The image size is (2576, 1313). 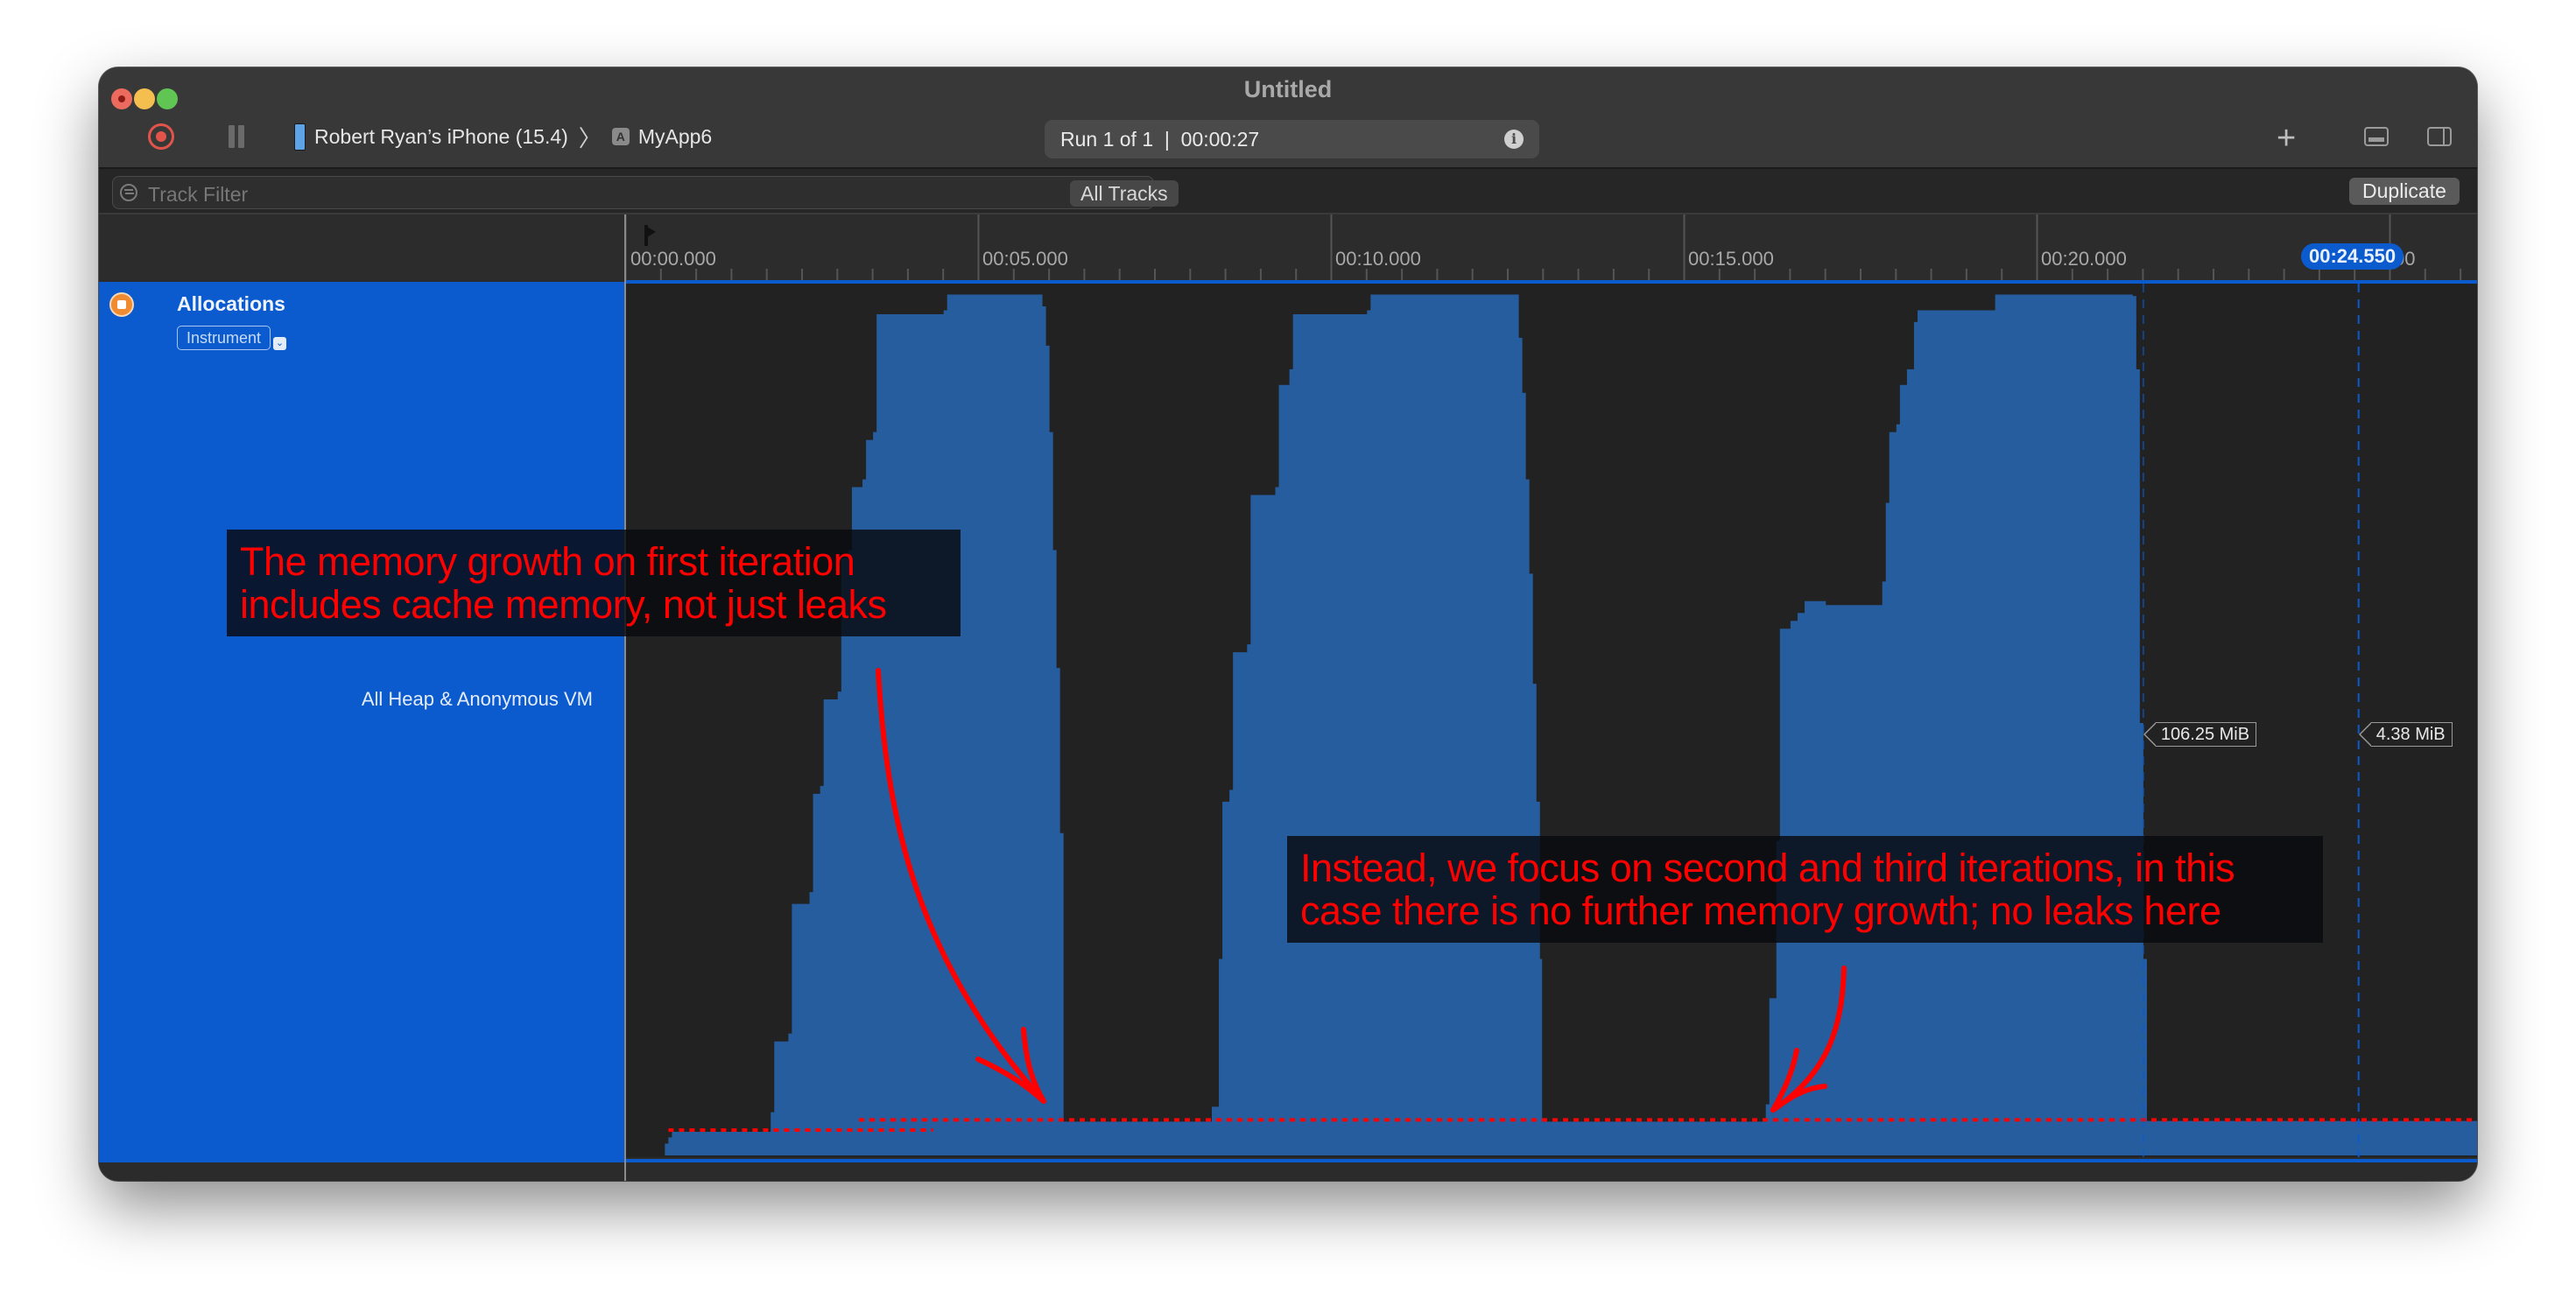 What do you see at coordinates (2084, 259) in the screenshot?
I see `ruler-label-20: 00:20.000` at bounding box center [2084, 259].